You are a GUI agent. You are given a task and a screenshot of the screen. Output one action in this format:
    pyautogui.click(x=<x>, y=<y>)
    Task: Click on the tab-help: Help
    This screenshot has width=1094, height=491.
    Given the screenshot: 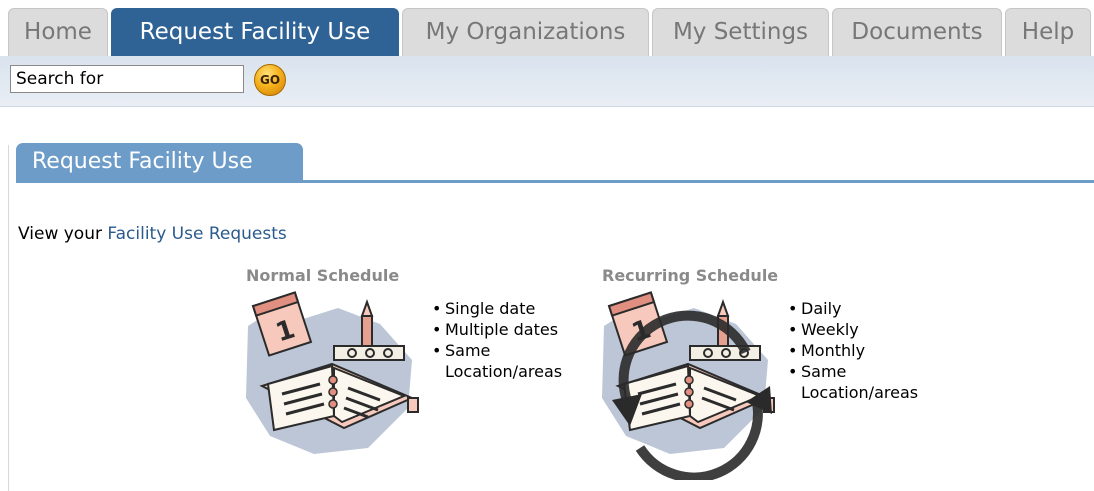 What is the action you would take?
    pyautogui.click(x=1048, y=32)
    